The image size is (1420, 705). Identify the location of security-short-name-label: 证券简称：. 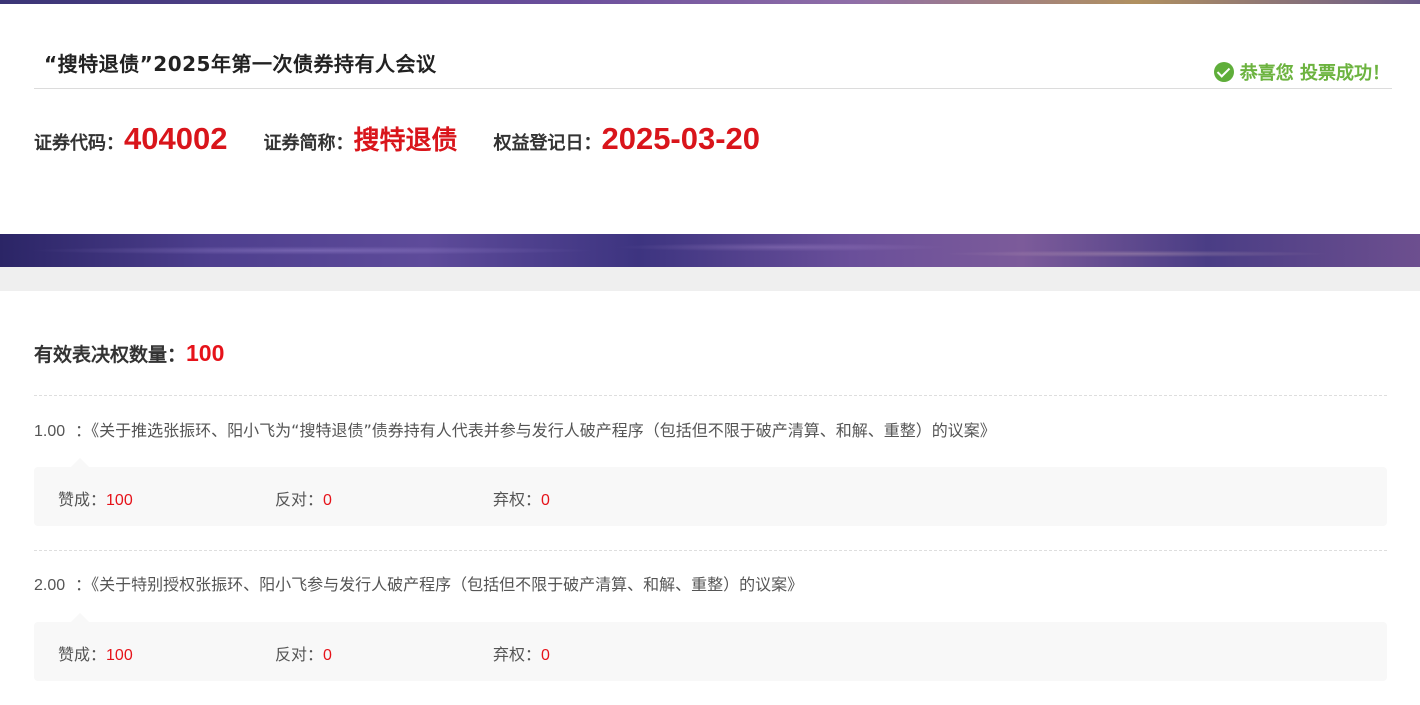
(308, 143).